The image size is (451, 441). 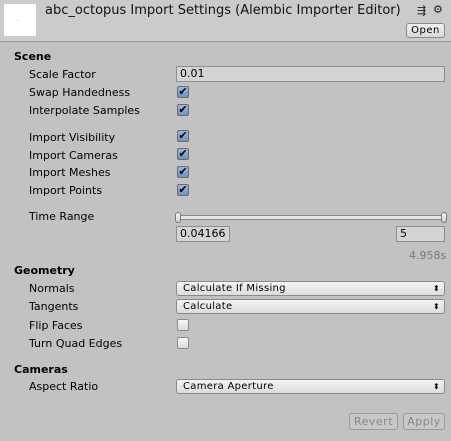 What do you see at coordinates (183, 136) in the screenshot?
I see `import-visibility-checkbox: ✔` at bounding box center [183, 136].